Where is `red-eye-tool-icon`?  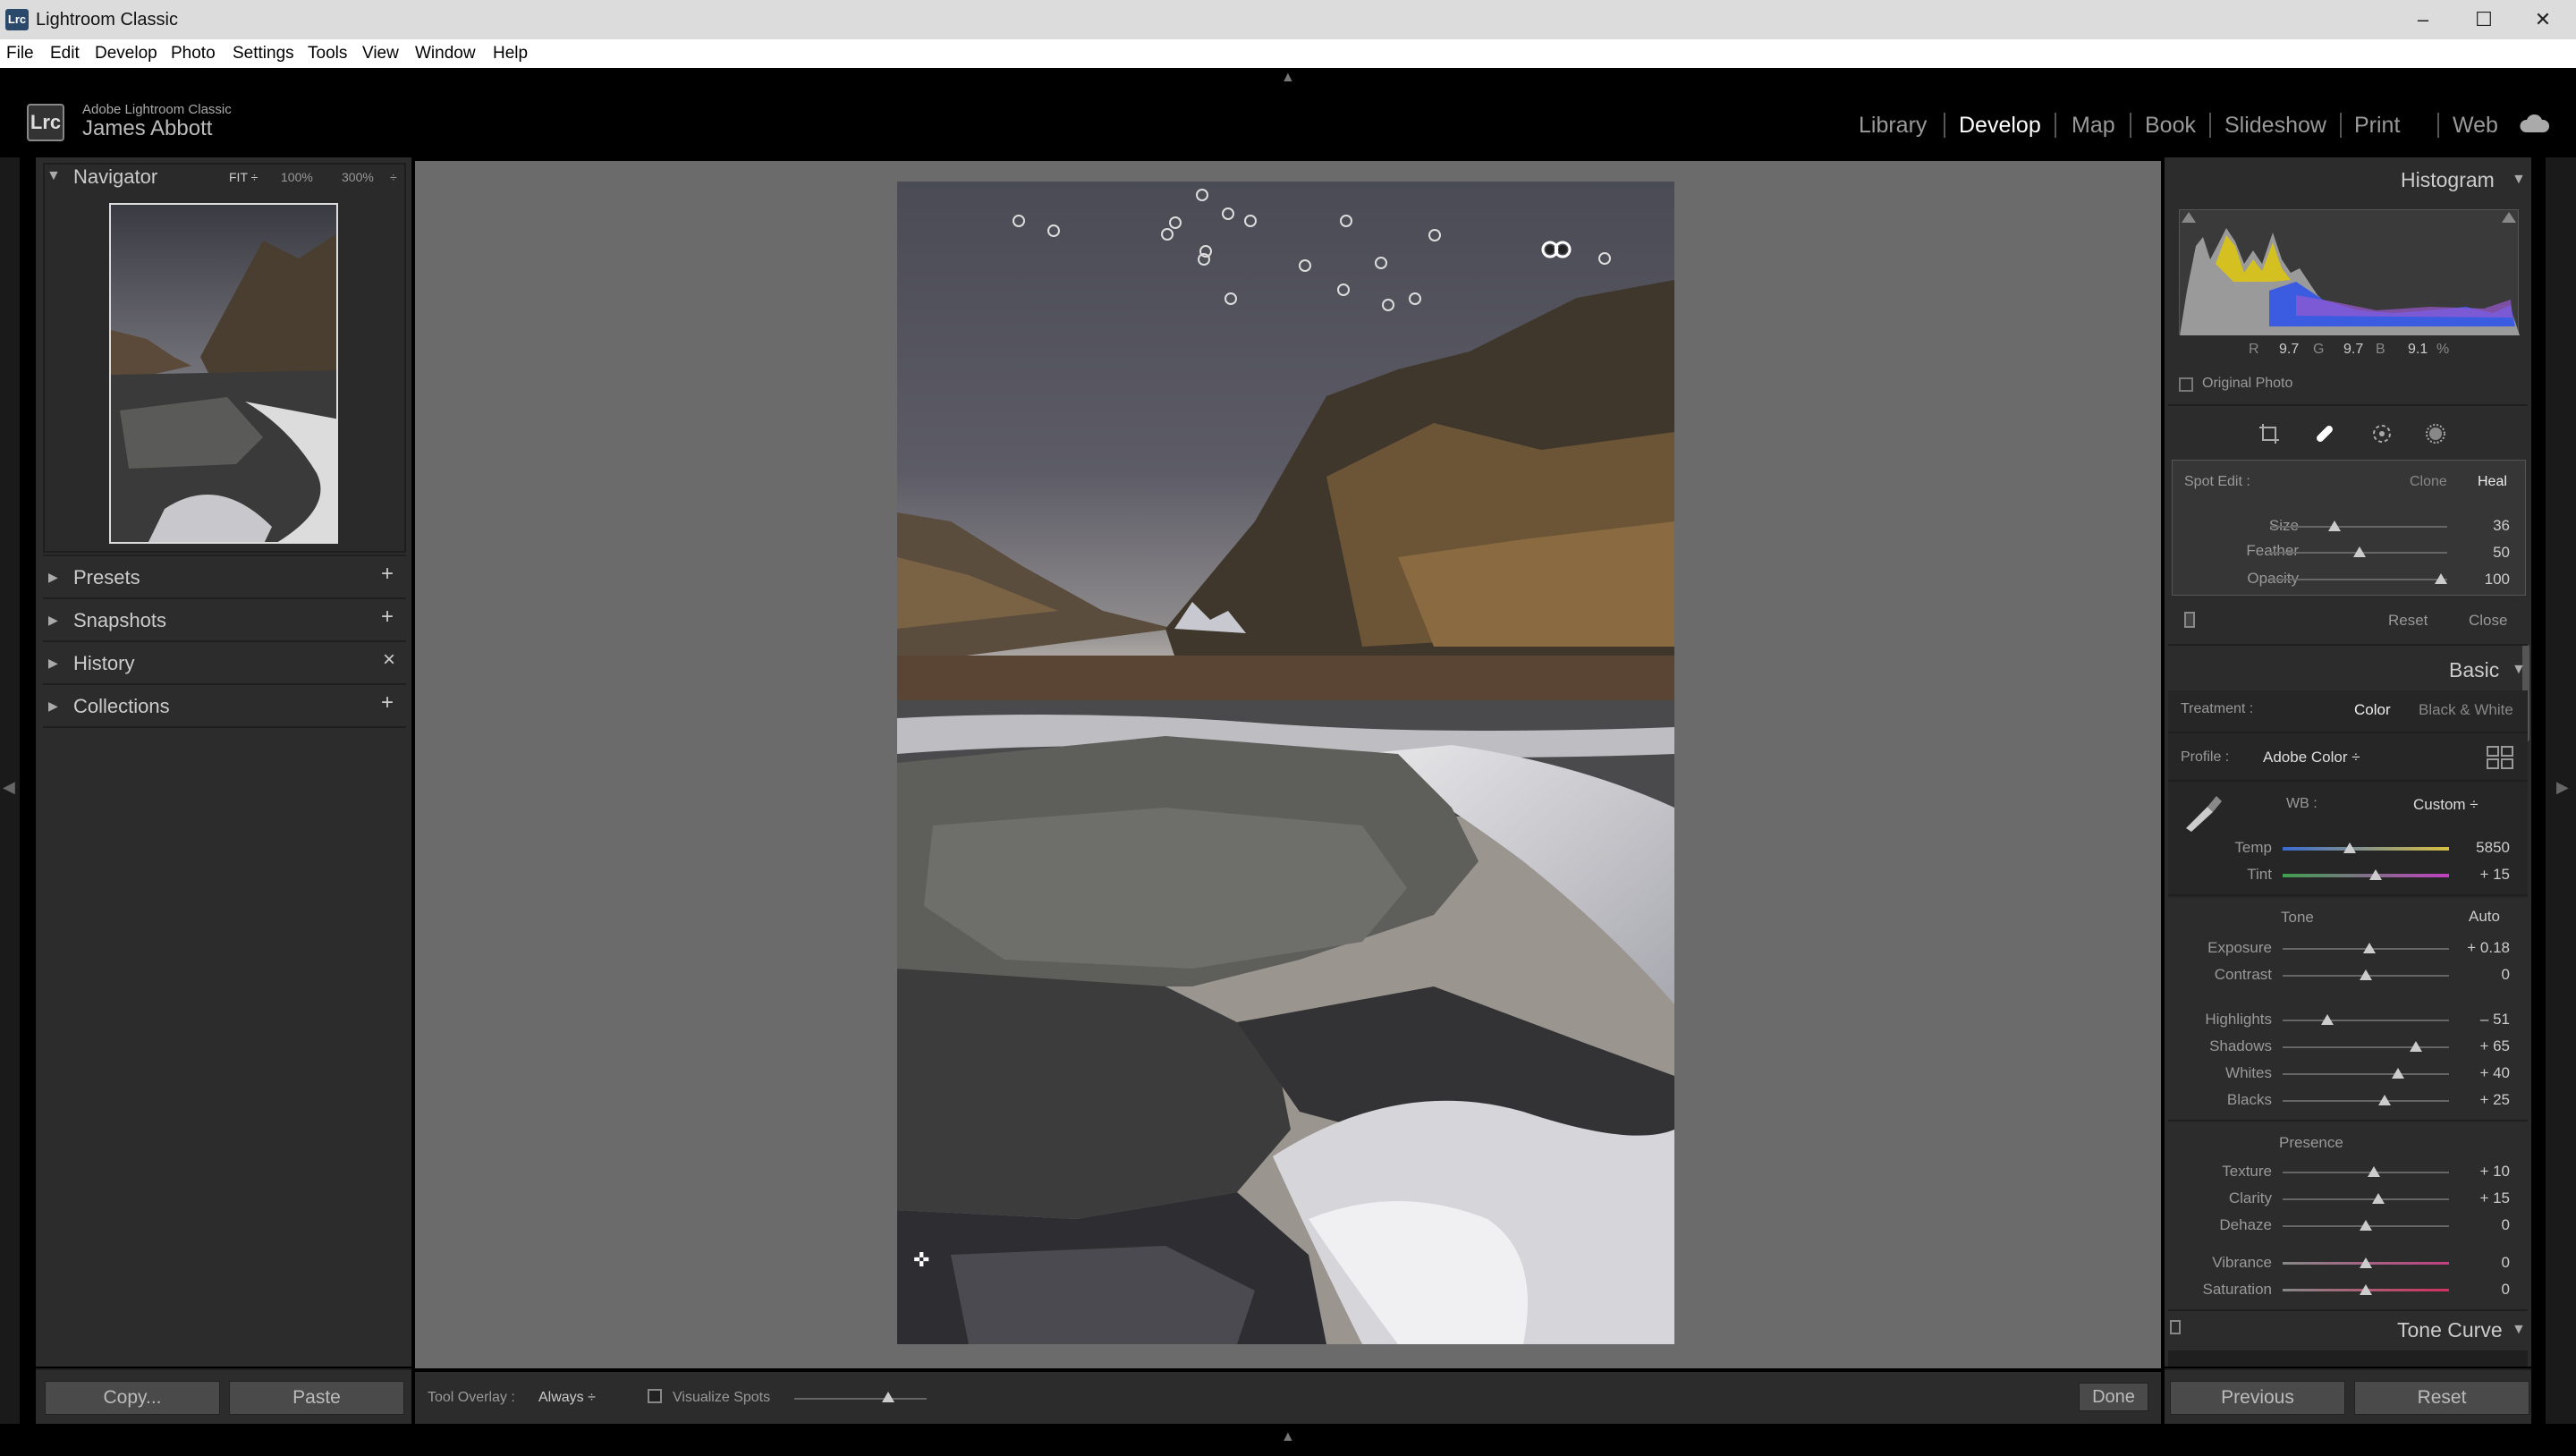 red-eye-tool-icon is located at coordinates (2382, 436).